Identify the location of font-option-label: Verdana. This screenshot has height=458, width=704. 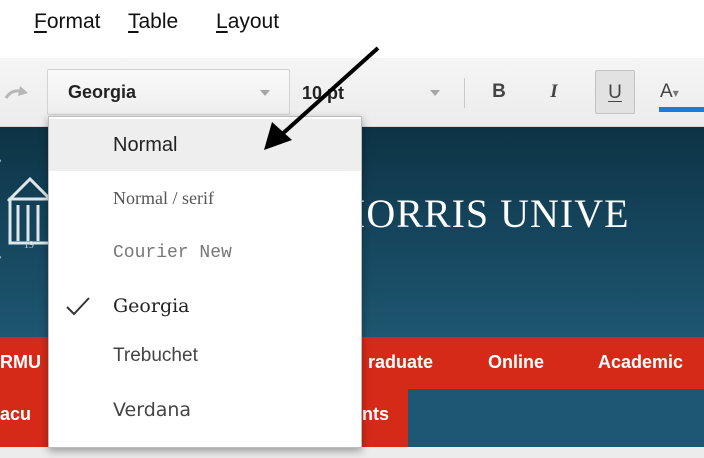
(152, 410).